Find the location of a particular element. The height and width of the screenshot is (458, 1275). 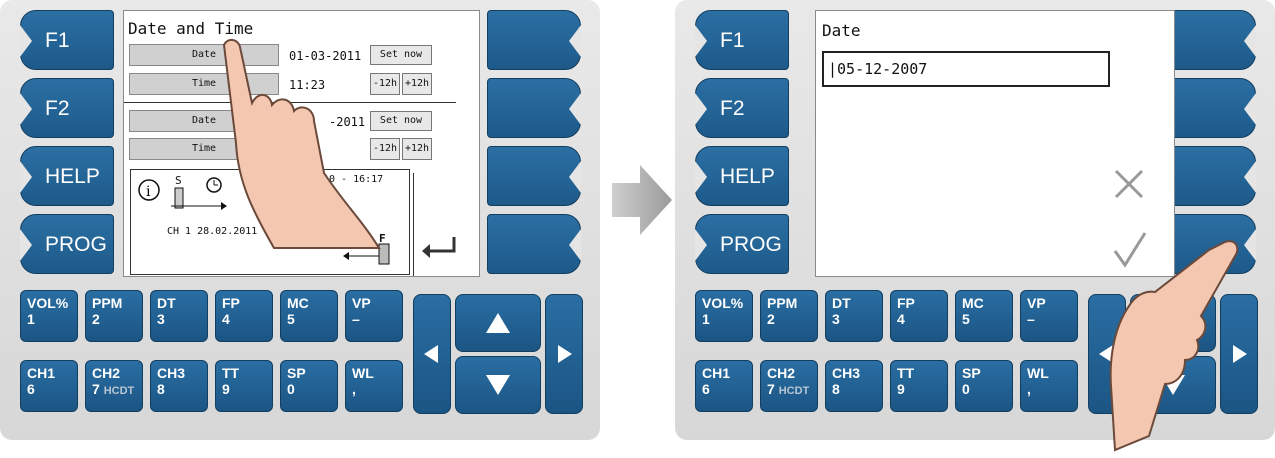

return-arrow-icon is located at coordinates (440, 246).